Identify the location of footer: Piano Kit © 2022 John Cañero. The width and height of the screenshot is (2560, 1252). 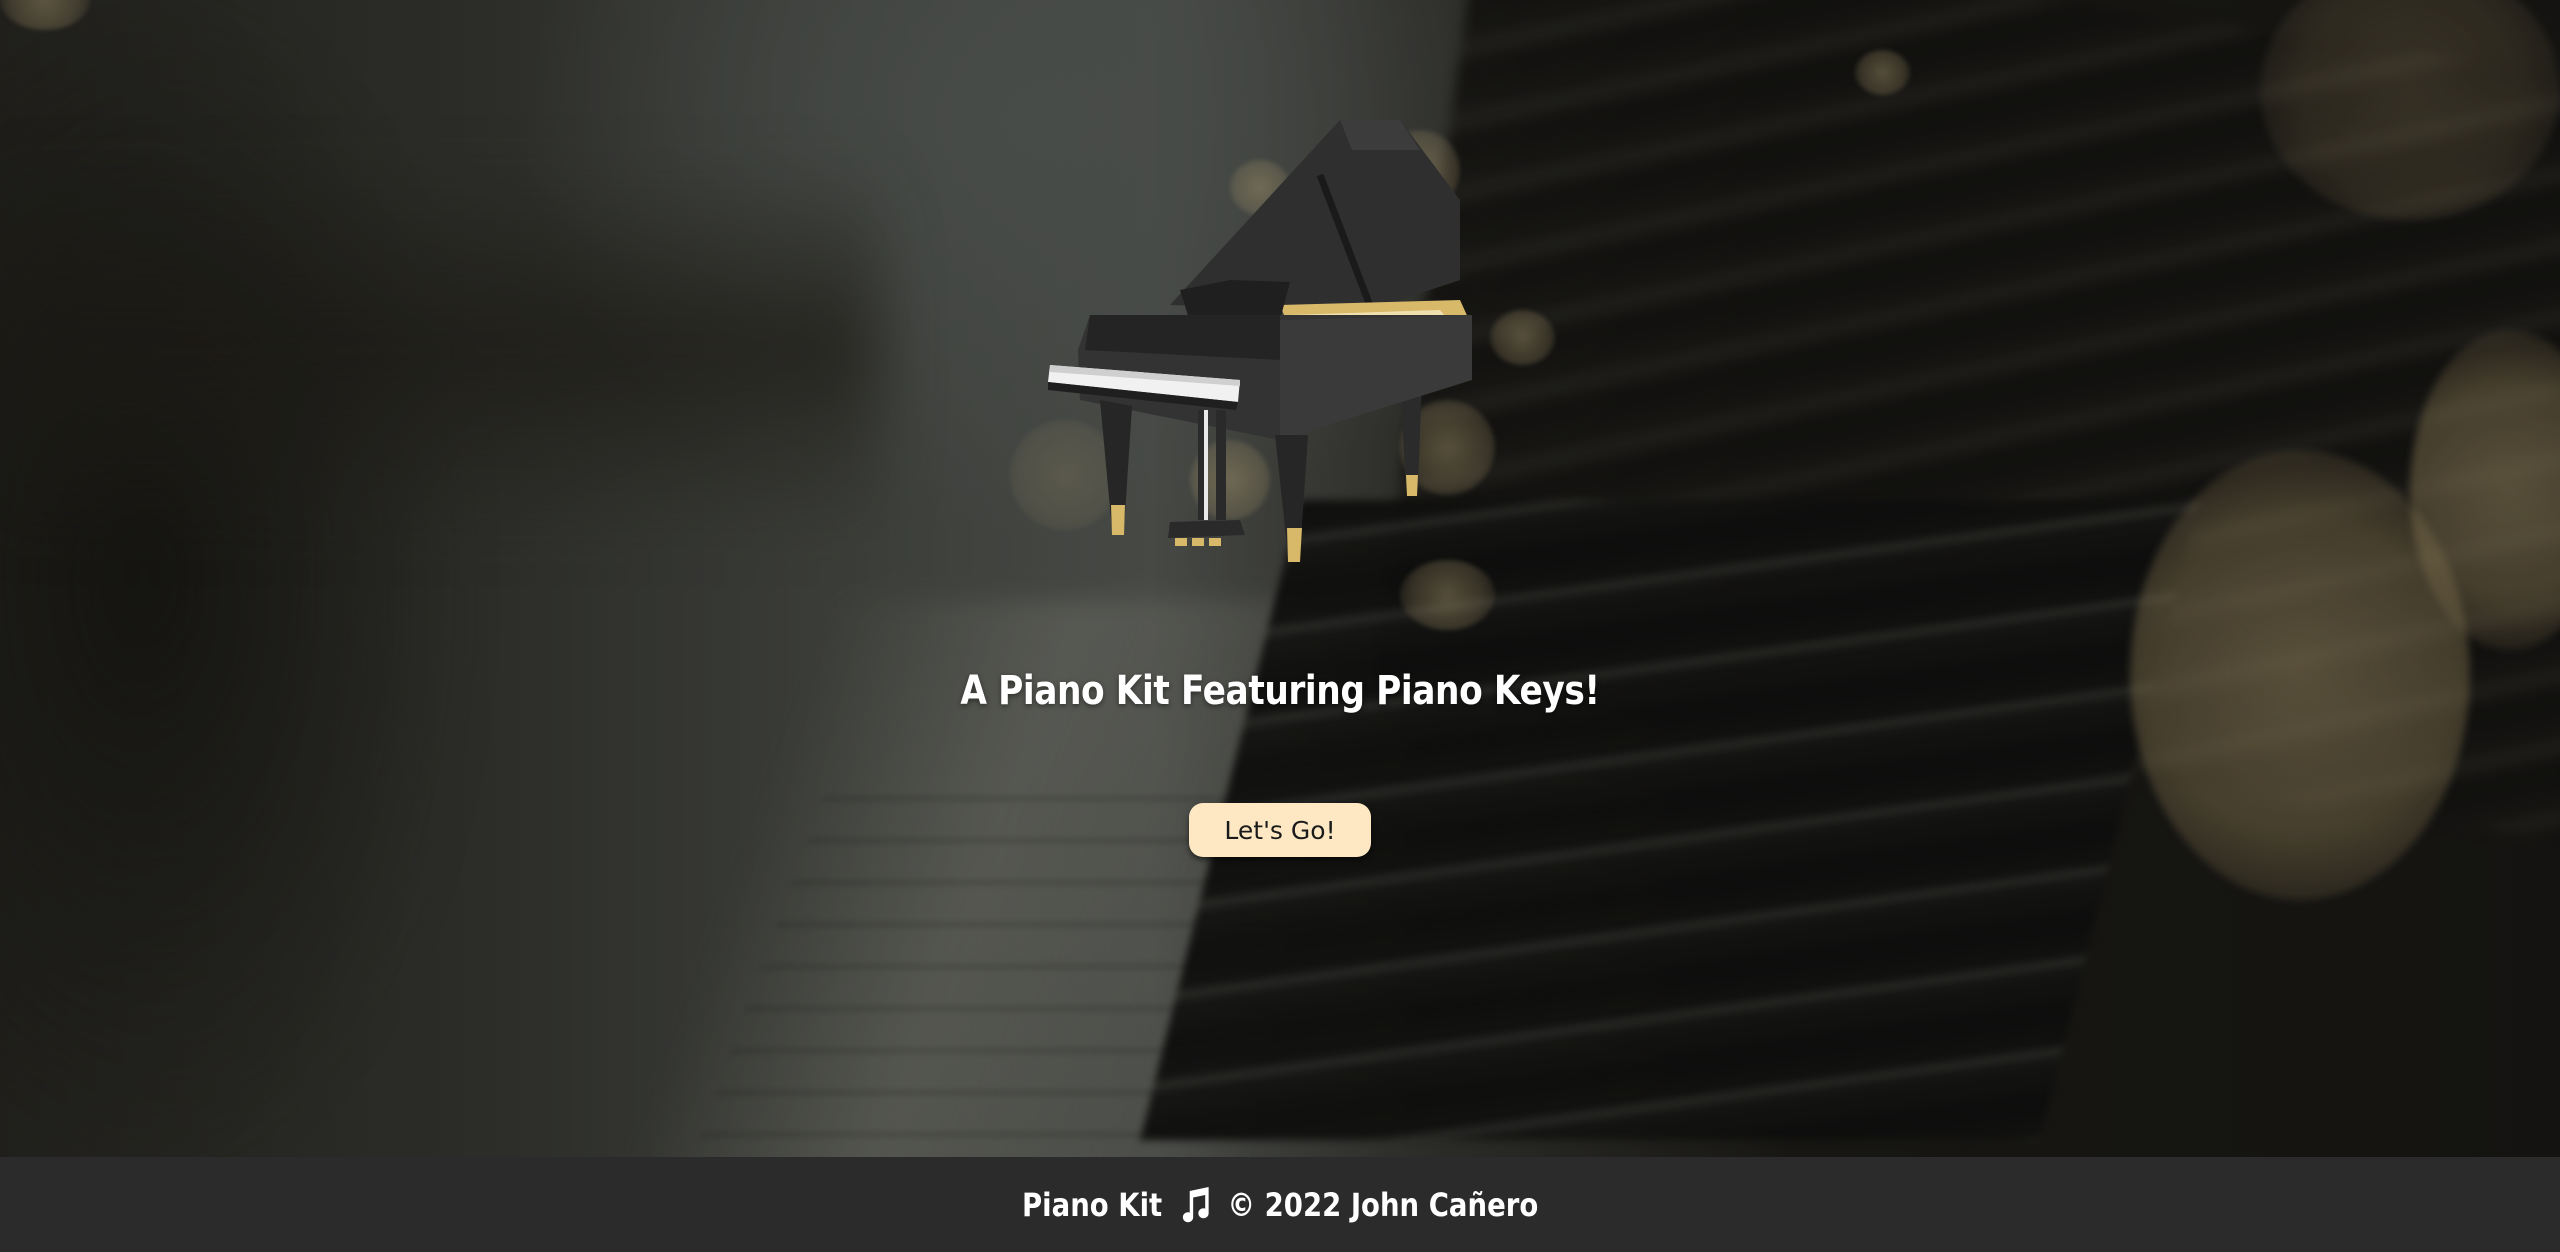
(1280, 1204).